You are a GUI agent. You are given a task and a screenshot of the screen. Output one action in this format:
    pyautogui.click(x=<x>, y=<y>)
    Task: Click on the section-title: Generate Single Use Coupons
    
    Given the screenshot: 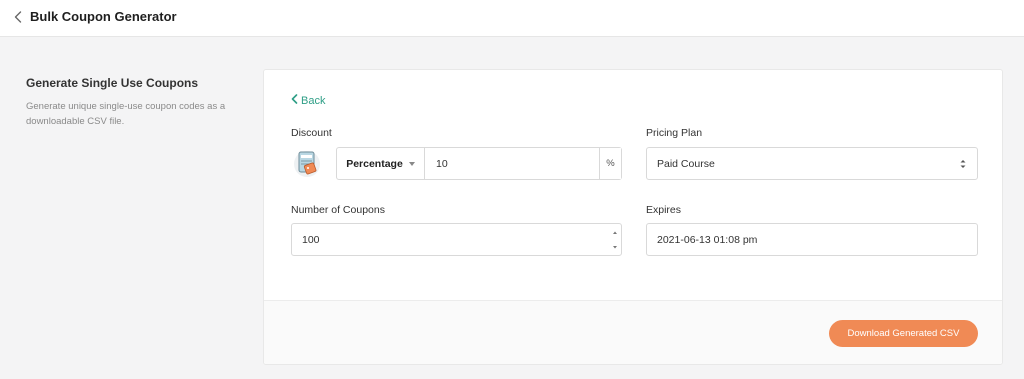 What is the action you would take?
    pyautogui.click(x=112, y=83)
    